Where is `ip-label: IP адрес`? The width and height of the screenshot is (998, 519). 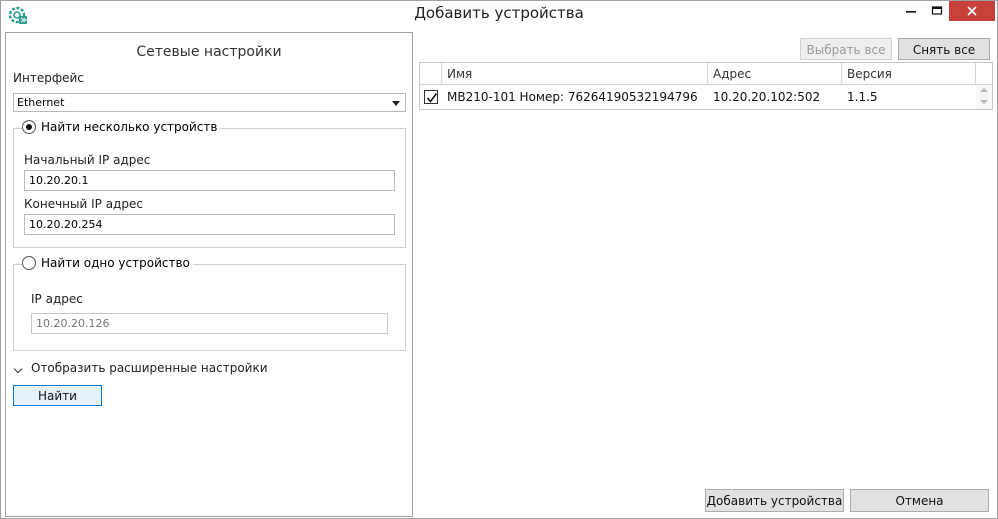
ip-label: IP адрес is located at coordinates (57, 299).